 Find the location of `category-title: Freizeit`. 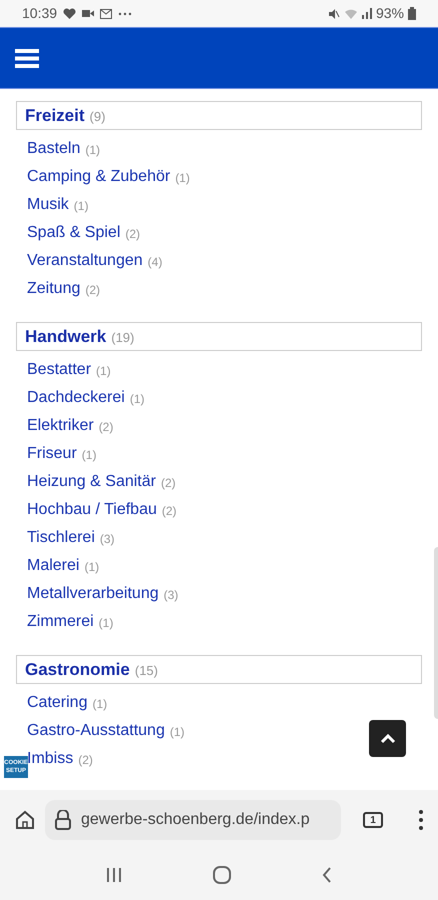

category-title: Freizeit is located at coordinates (55, 115).